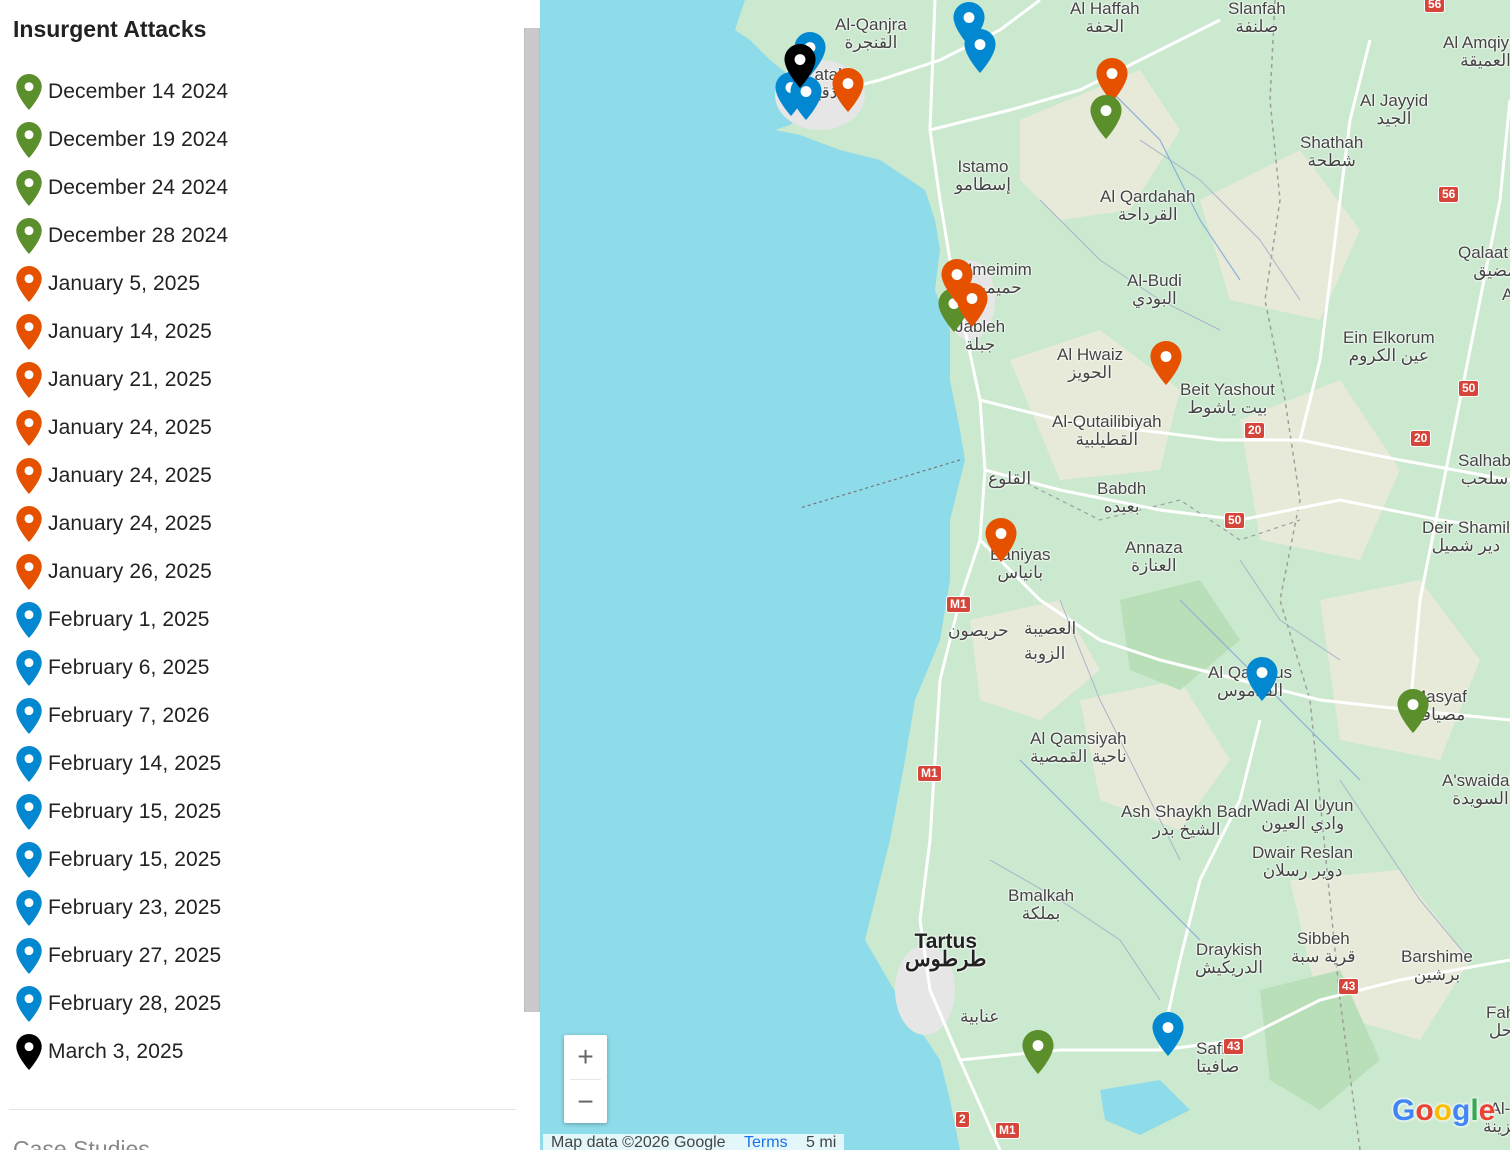  What do you see at coordinates (122, 620) in the screenshot?
I see `legend-item: February 1, 2025` at bounding box center [122, 620].